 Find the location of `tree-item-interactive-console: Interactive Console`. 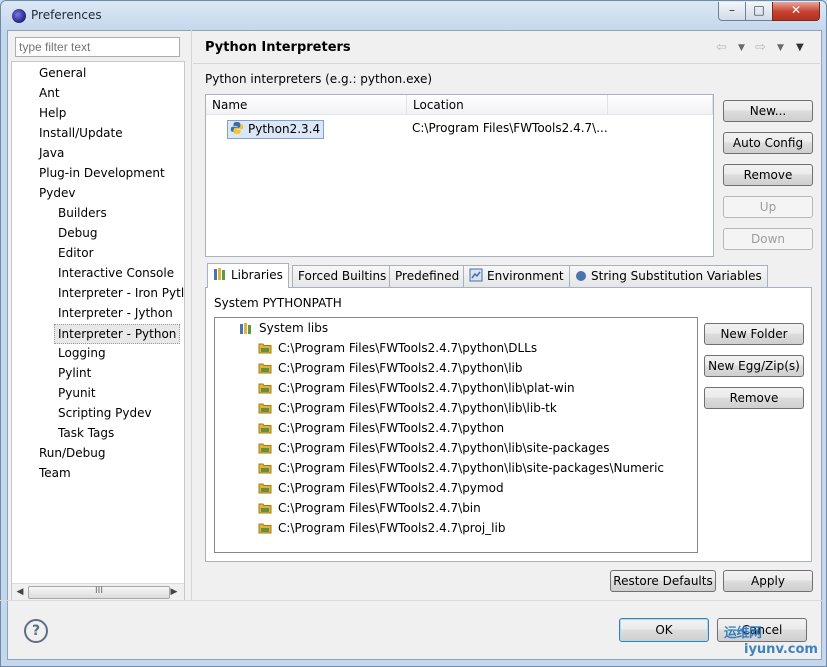

tree-item-interactive-console: Interactive Console is located at coordinates (116, 273).